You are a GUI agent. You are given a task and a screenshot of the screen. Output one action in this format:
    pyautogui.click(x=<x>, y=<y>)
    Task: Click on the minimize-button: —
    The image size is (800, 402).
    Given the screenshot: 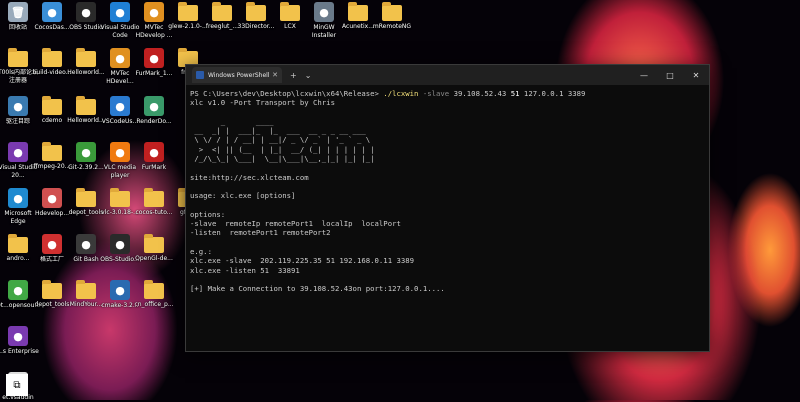 What is the action you would take?
    pyautogui.click(x=644, y=75)
    